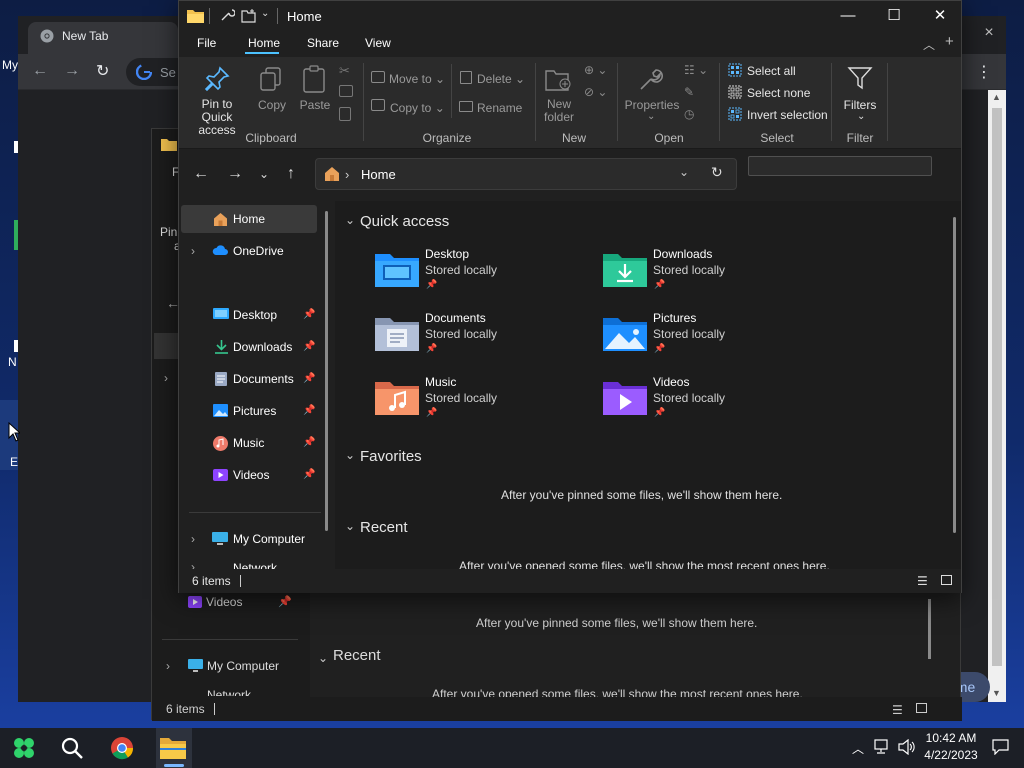  Describe the element at coordinates (291, 174) in the screenshot. I see `up-arrow-icon: ↑` at that location.